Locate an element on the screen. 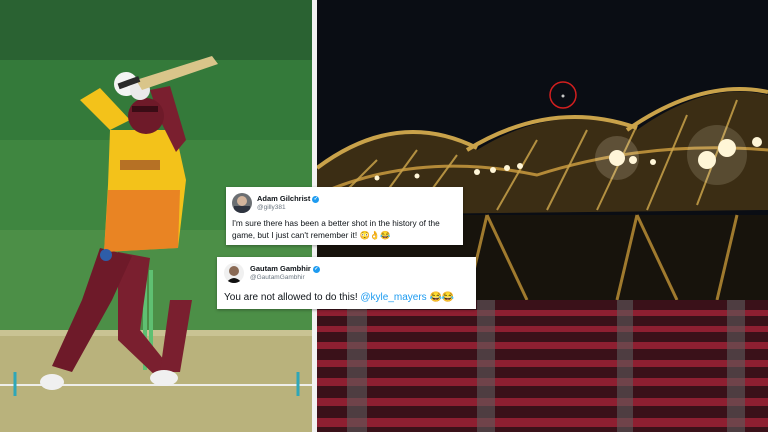 The width and height of the screenshot is (768, 432). tweet-author-name: Gautam Gambhir ✓ is located at coordinates (285, 268).